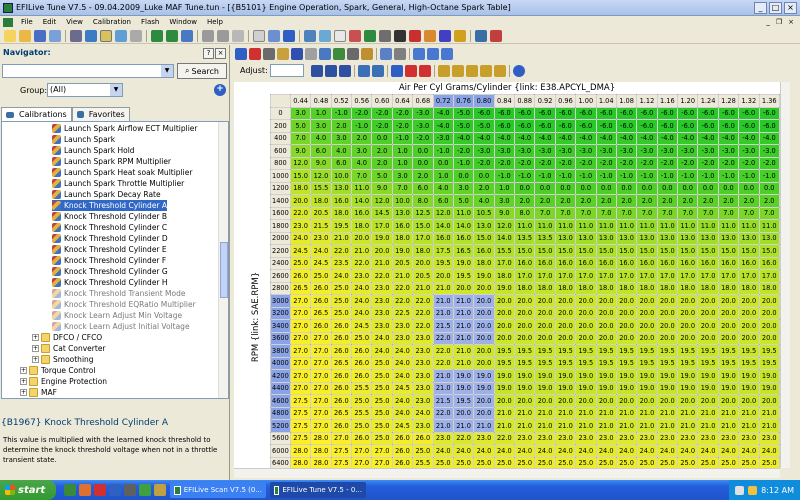  What do you see at coordinates (83, 139) in the screenshot?
I see `tree-item: Launch Spark` at bounding box center [83, 139].